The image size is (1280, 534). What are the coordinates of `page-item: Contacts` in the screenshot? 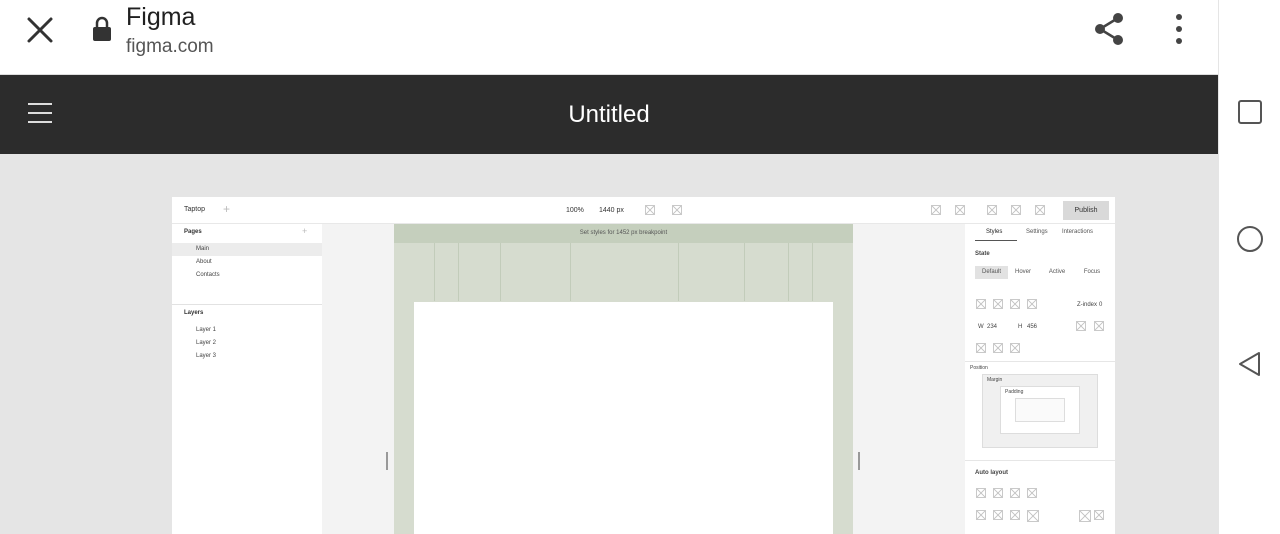 It's located at (208, 275).